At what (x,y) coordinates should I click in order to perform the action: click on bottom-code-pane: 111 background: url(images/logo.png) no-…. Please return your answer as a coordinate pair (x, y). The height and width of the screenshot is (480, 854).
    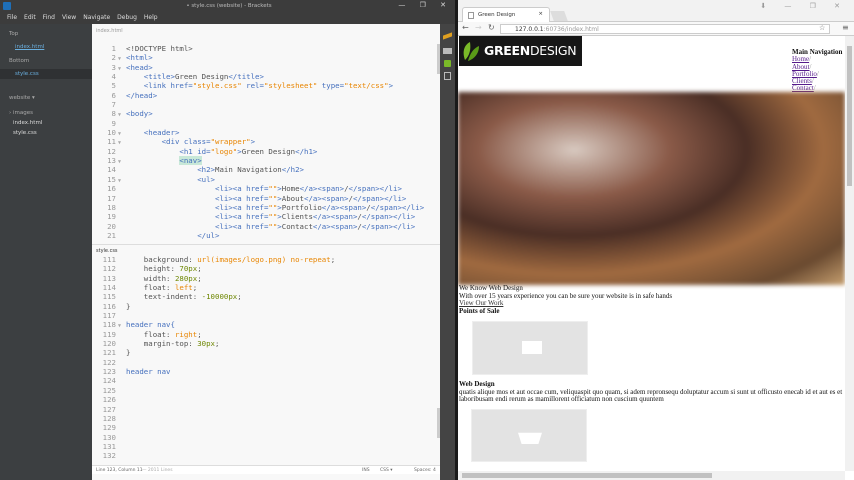
    Looking at the image, I should click on (214, 358).